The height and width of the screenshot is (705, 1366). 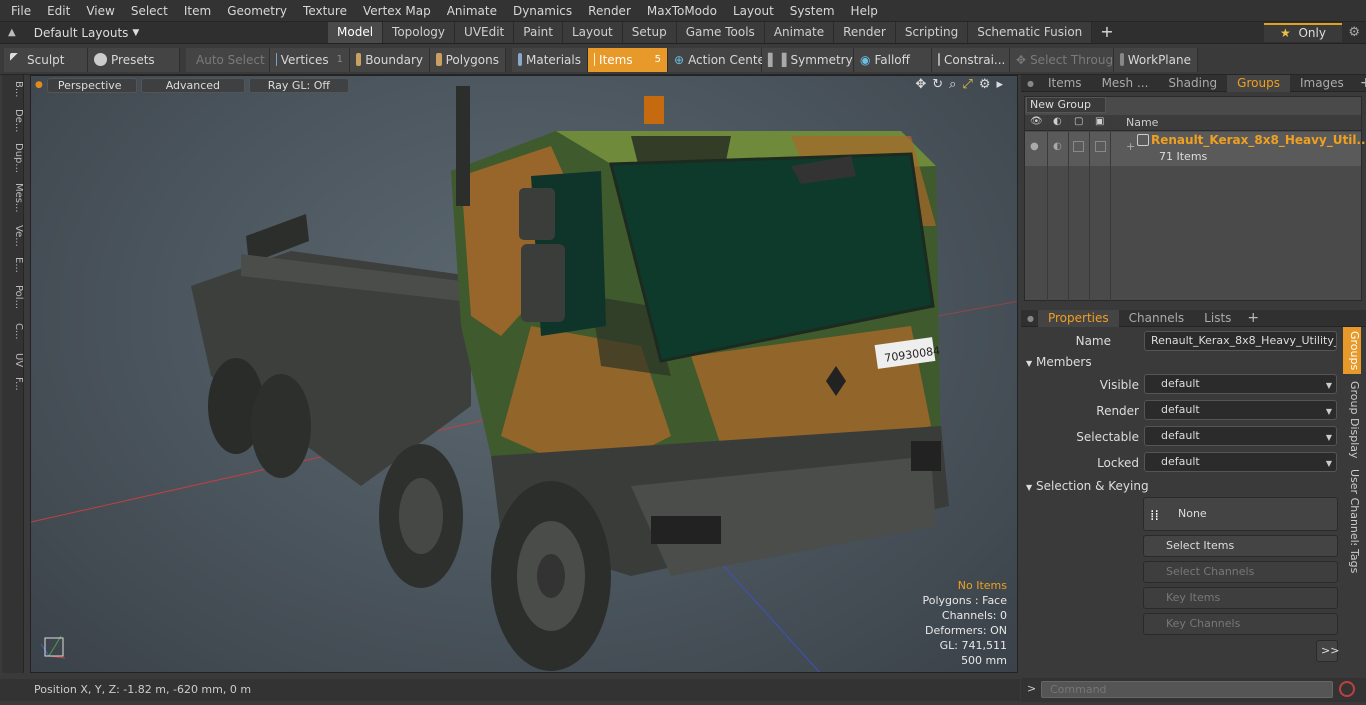 I want to click on key-channels-button: Key Channels, so click(x=1240, y=624).